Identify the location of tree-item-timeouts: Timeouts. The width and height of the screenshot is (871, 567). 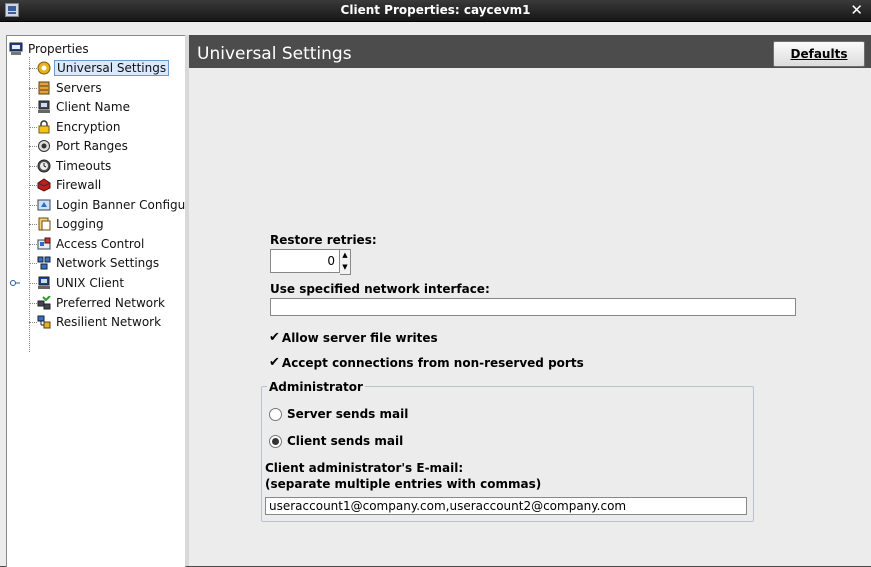
(75, 166).